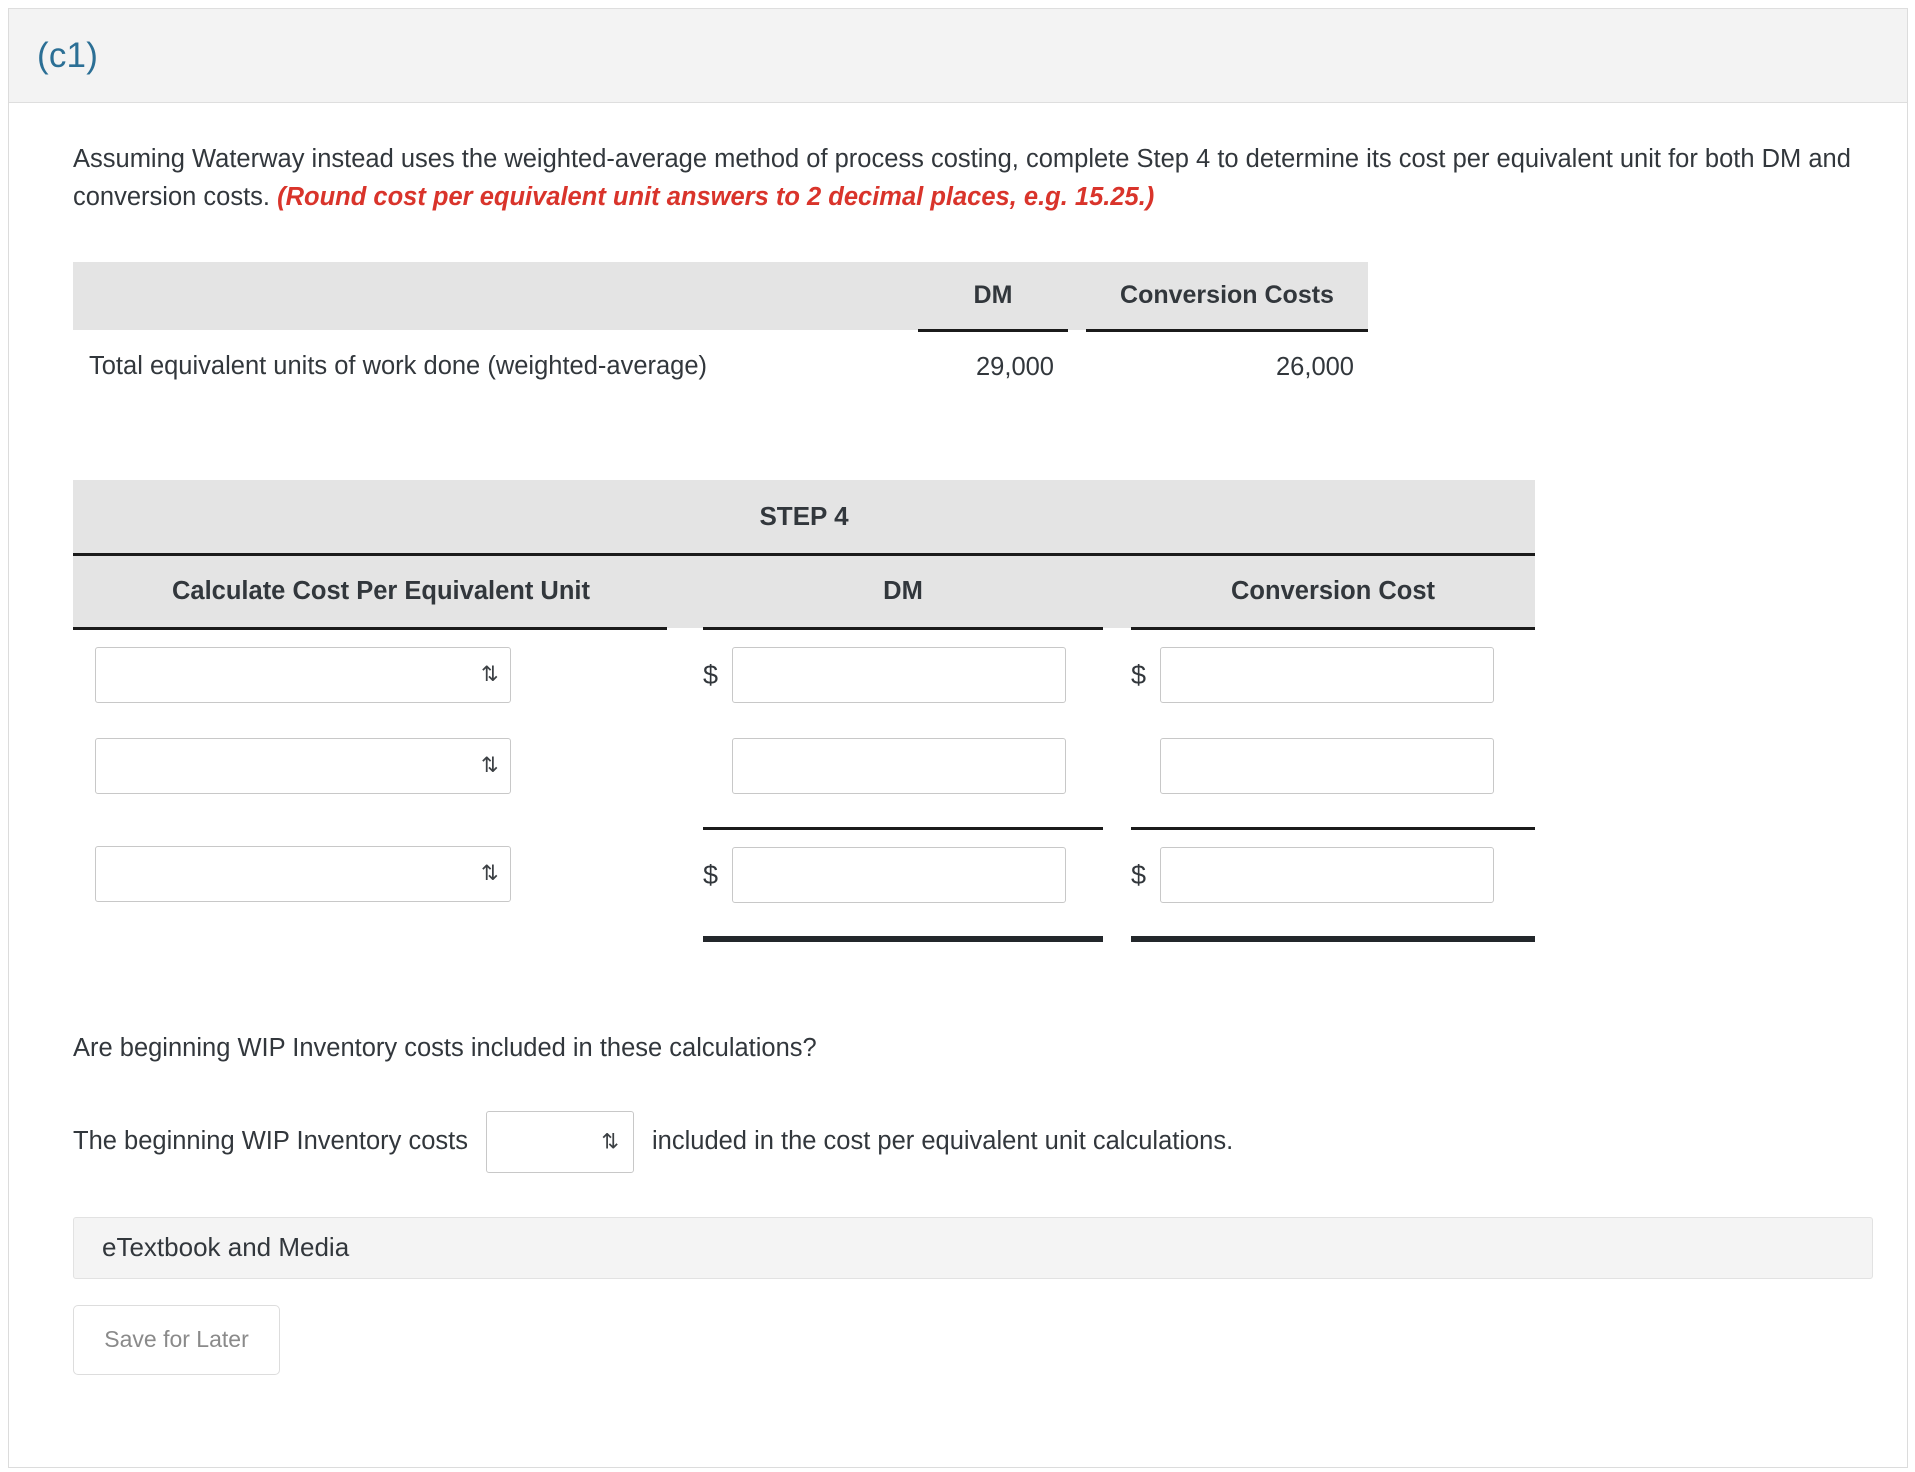 The image size is (1915, 1472). What do you see at coordinates (685, 930) in the screenshot?
I see `total-rule-gap-a` at bounding box center [685, 930].